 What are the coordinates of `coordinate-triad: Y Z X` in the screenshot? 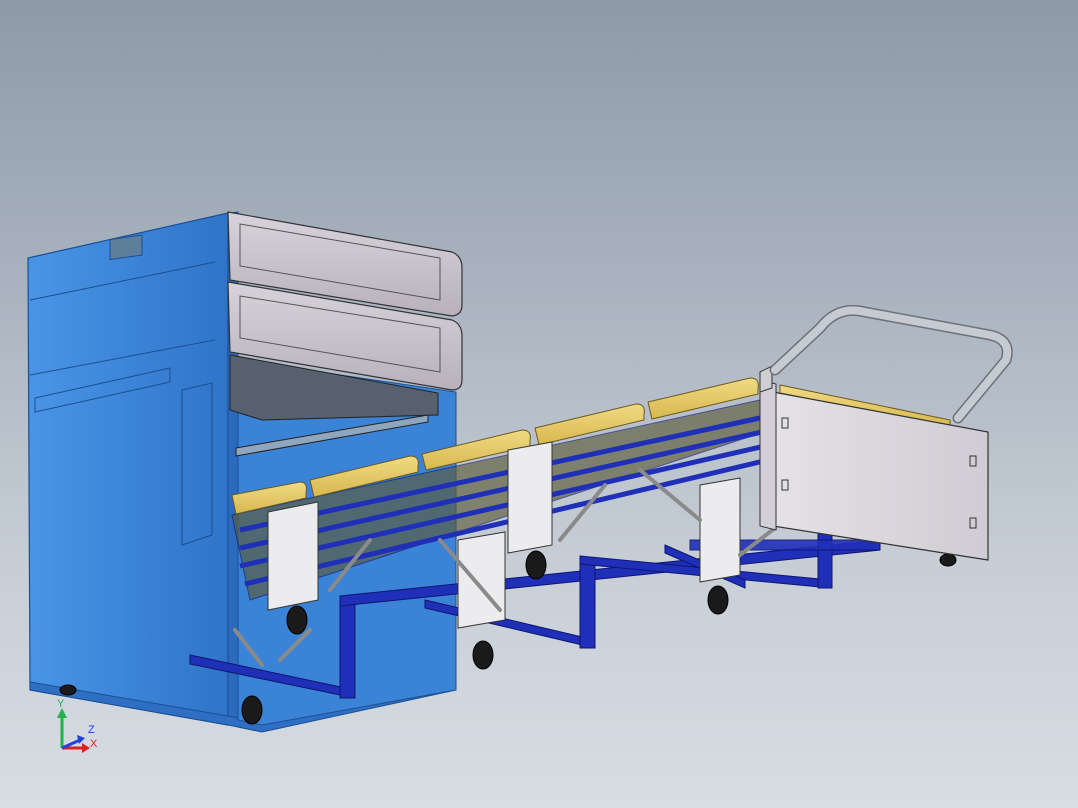 It's located at (82, 731).